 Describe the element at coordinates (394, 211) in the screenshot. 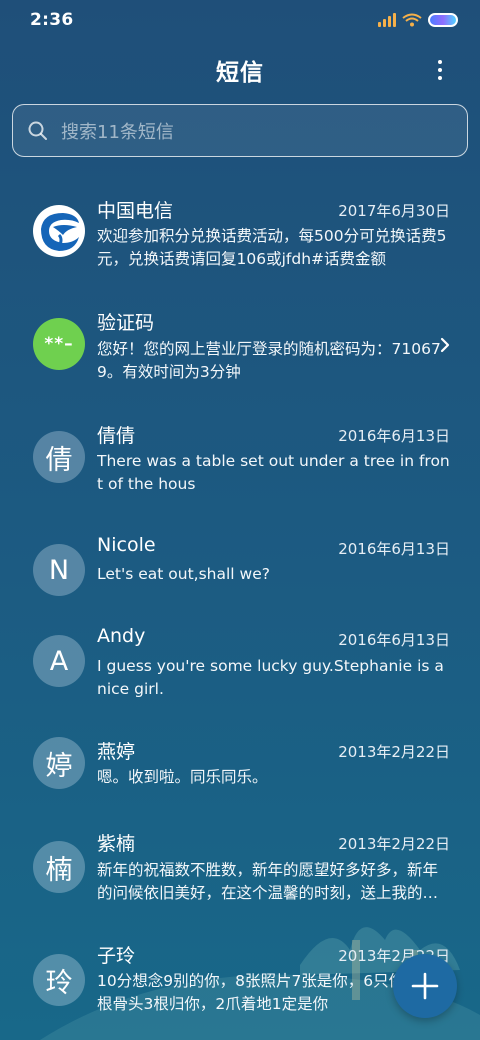

I see `conversation-date: 2017年6月30日` at that location.